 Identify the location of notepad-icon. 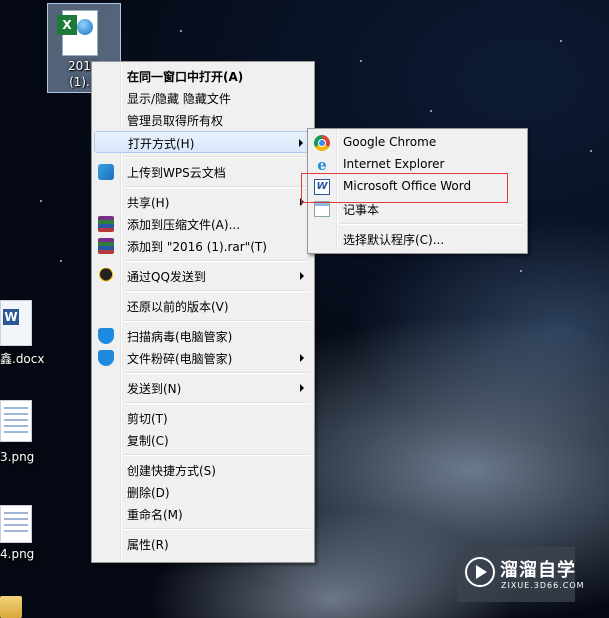
(322, 209).